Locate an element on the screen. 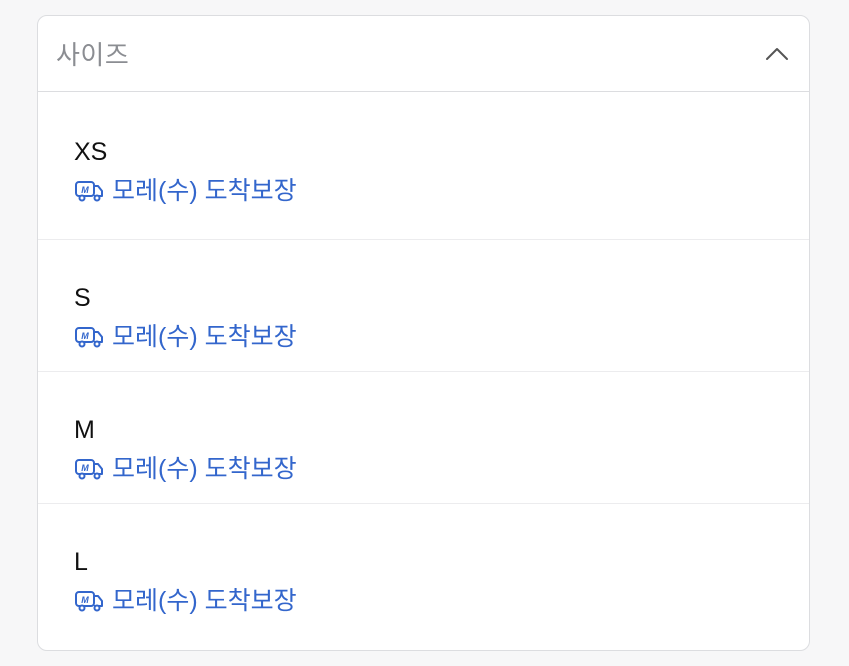  size-option-label: S is located at coordinates (82, 298).